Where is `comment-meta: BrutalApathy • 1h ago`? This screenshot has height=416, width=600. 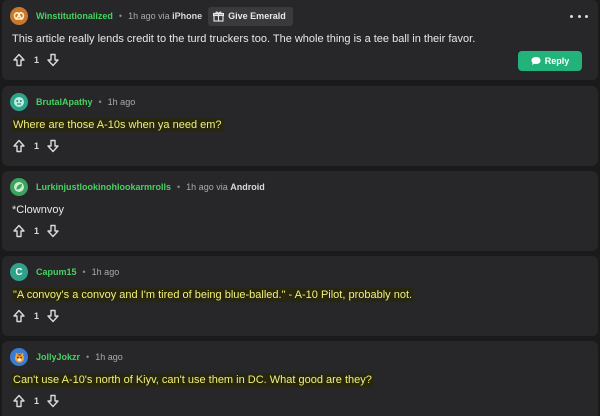
comment-meta: BrutalApathy • 1h ago is located at coordinates (72, 102).